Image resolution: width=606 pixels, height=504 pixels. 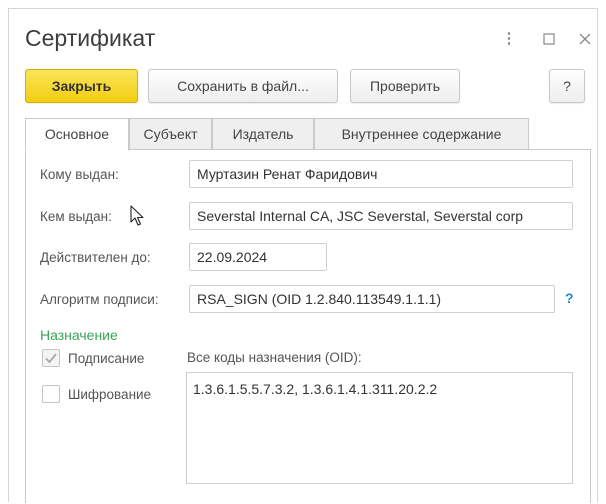 What do you see at coordinates (569, 298) in the screenshot?
I see `algorithm-help-icon: ?` at bounding box center [569, 298].